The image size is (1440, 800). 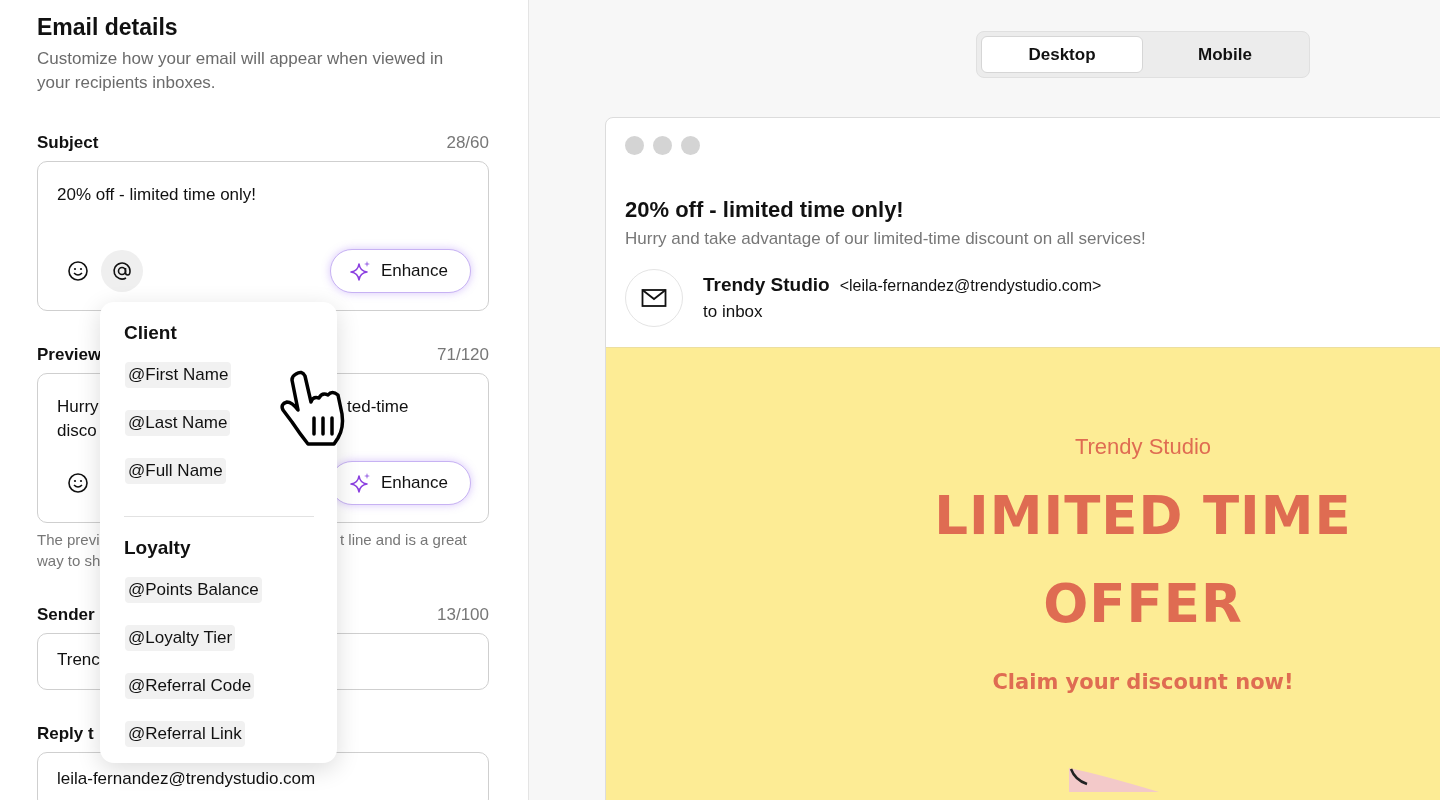 I want to click on banner-brand: Trendy Studio, so click(x=1143, y=447).